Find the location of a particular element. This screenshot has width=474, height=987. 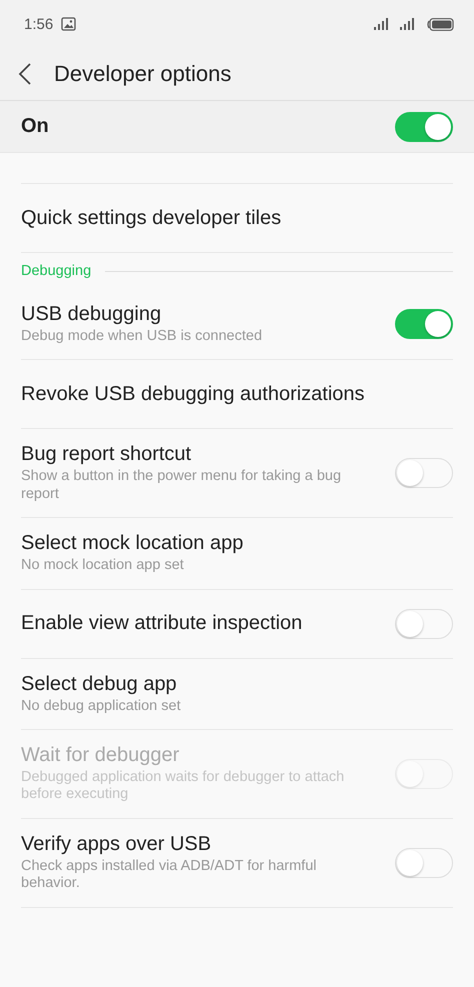

setting-row: Enable view attribute inspection is located at coordinates (237, 624).